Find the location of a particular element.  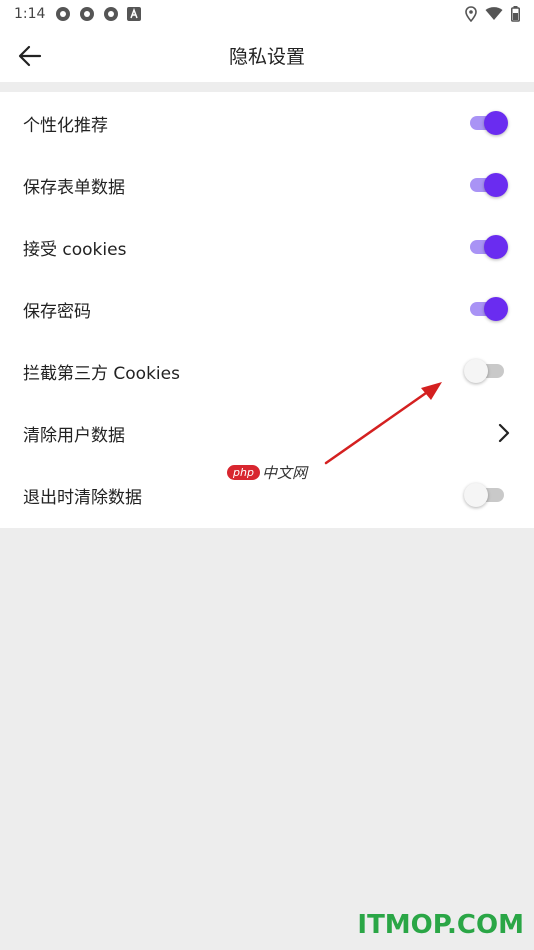

setting-clear-user-data: 清除用户数据 is located at coordinates (267, 433).